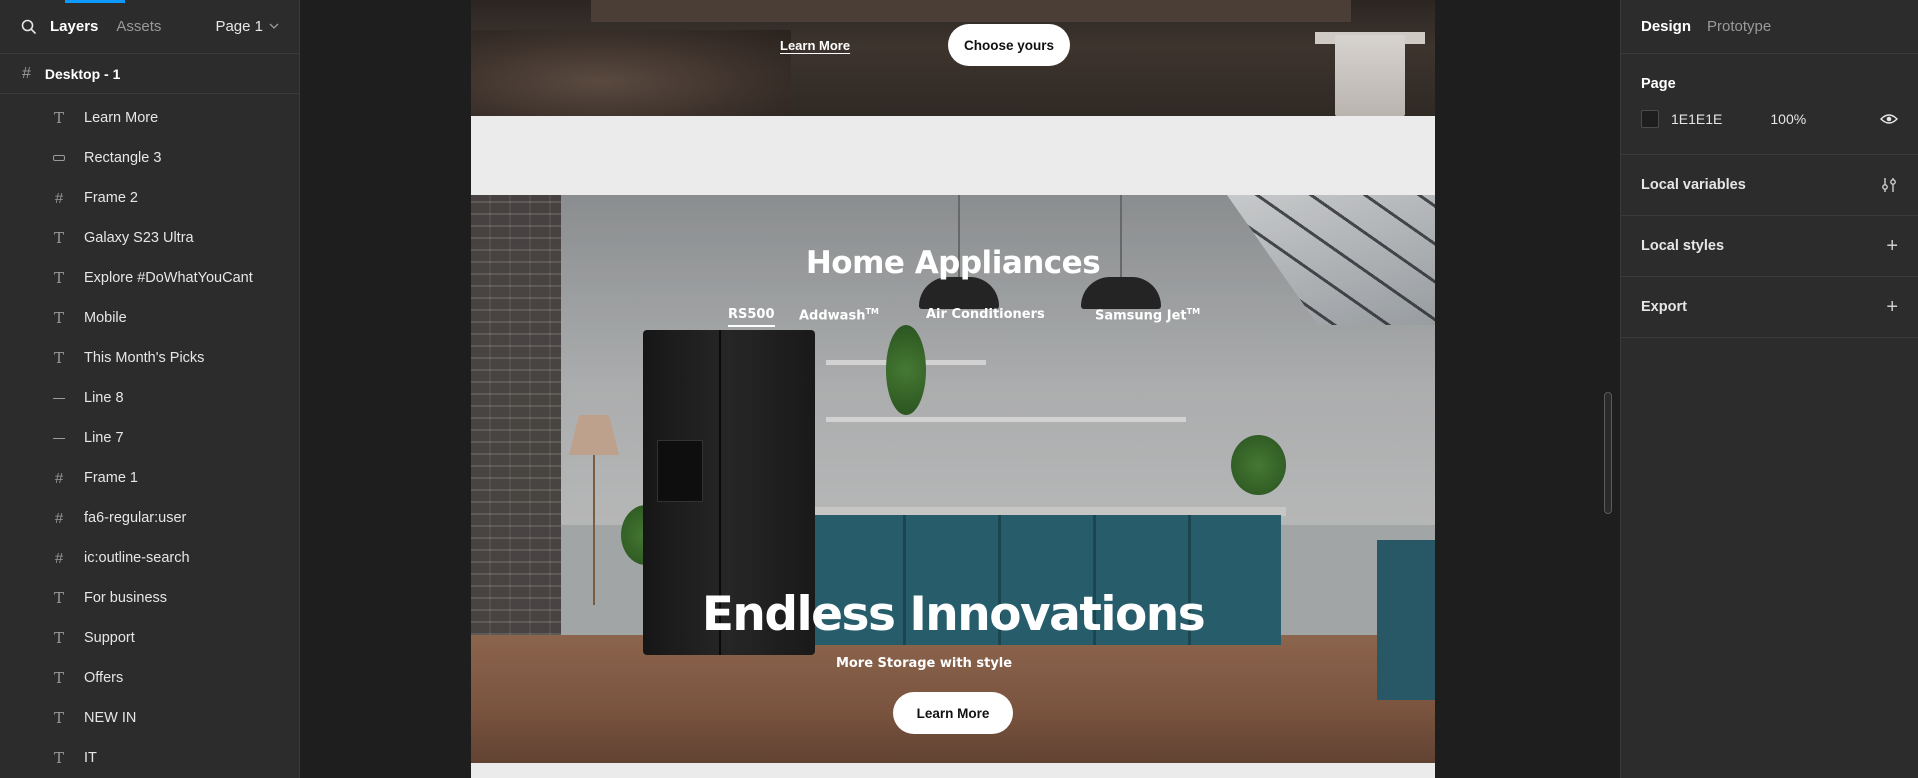 This screenshot has width=1918, height=778. What do you see at coordinates (149, 318) in the screenshot?
I see `layer-item: T Mobile` at bounding box center [149, 318].